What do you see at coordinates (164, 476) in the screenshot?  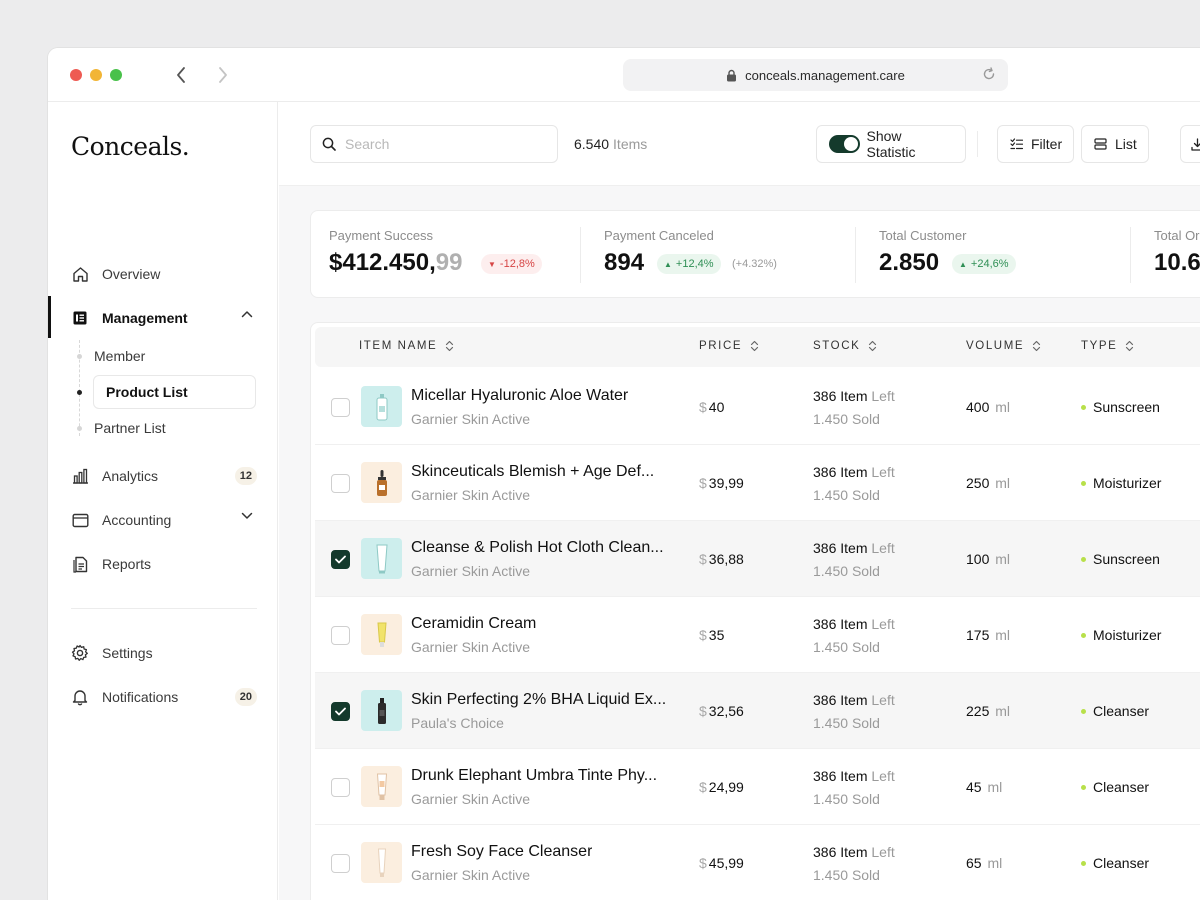 I see `sidebar-item-analytics: Analytics 12` at bounding box center [164, 476].